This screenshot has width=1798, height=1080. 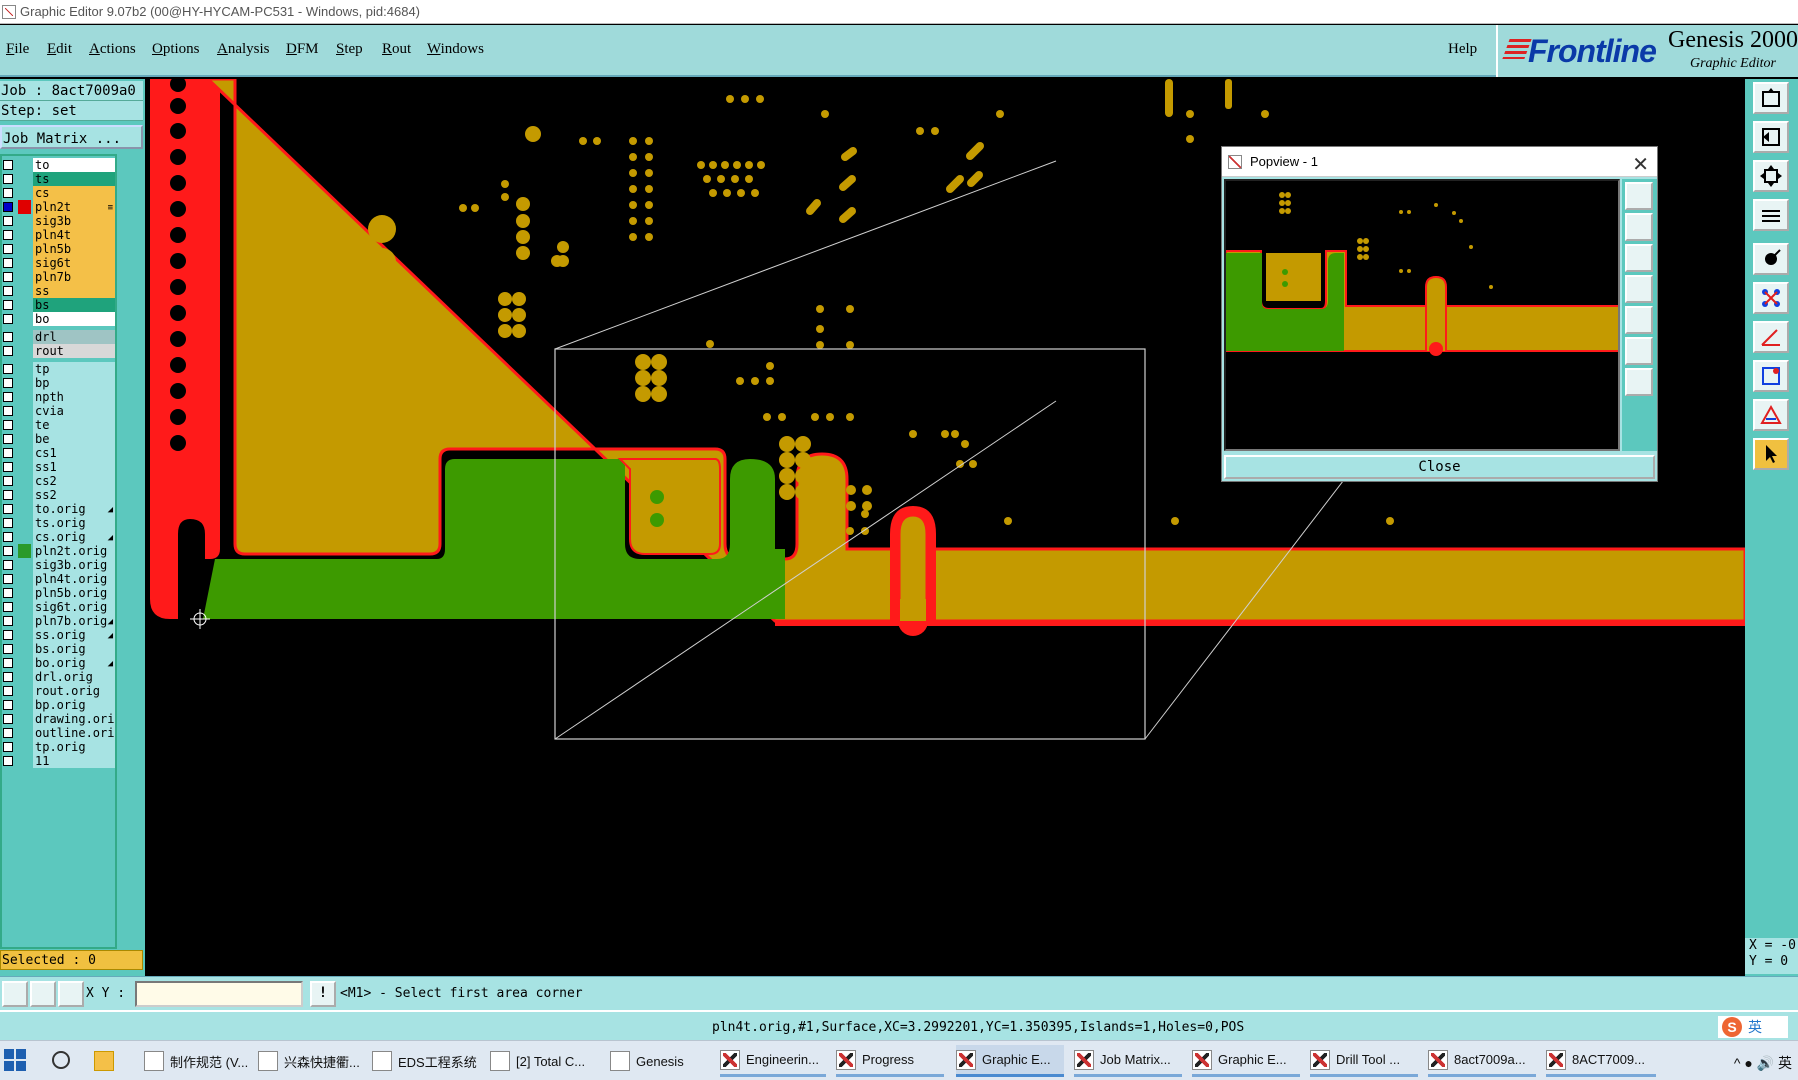 I want to click on layer-row-to: to, so click(x=58, y=165).